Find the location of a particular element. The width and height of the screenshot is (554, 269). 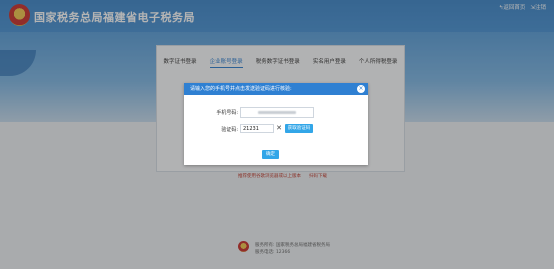

confirm-button: 确定 is located at coordinates (270, 154).